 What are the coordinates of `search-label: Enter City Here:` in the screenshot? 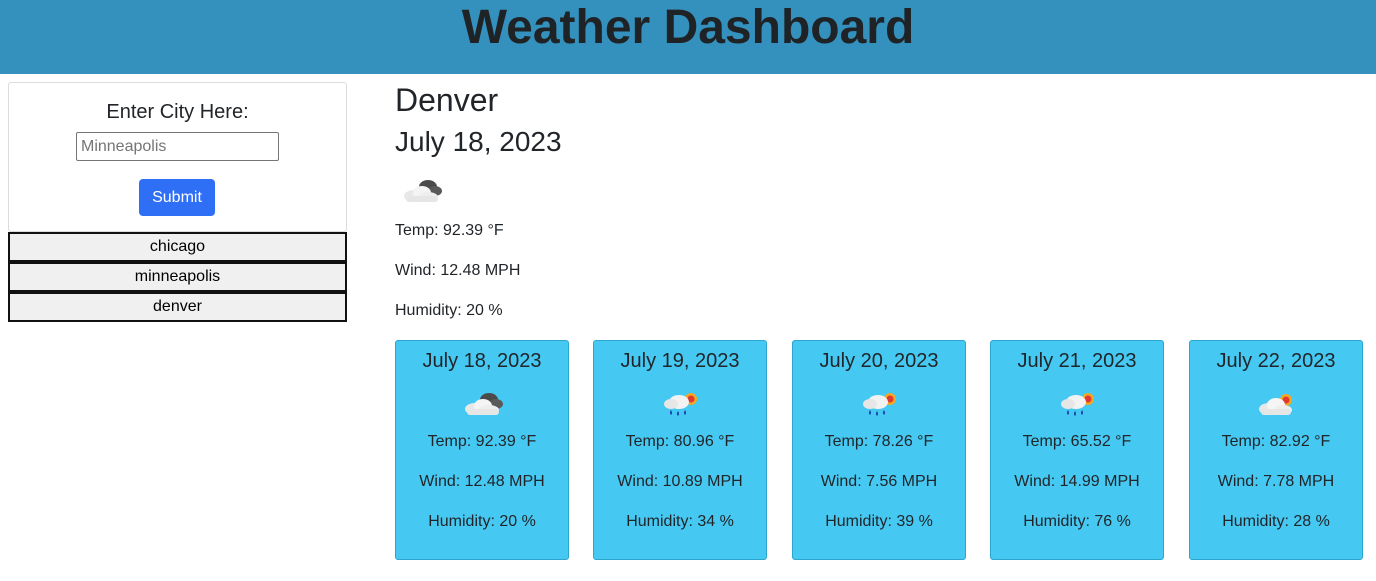 It's located at (177, 112).